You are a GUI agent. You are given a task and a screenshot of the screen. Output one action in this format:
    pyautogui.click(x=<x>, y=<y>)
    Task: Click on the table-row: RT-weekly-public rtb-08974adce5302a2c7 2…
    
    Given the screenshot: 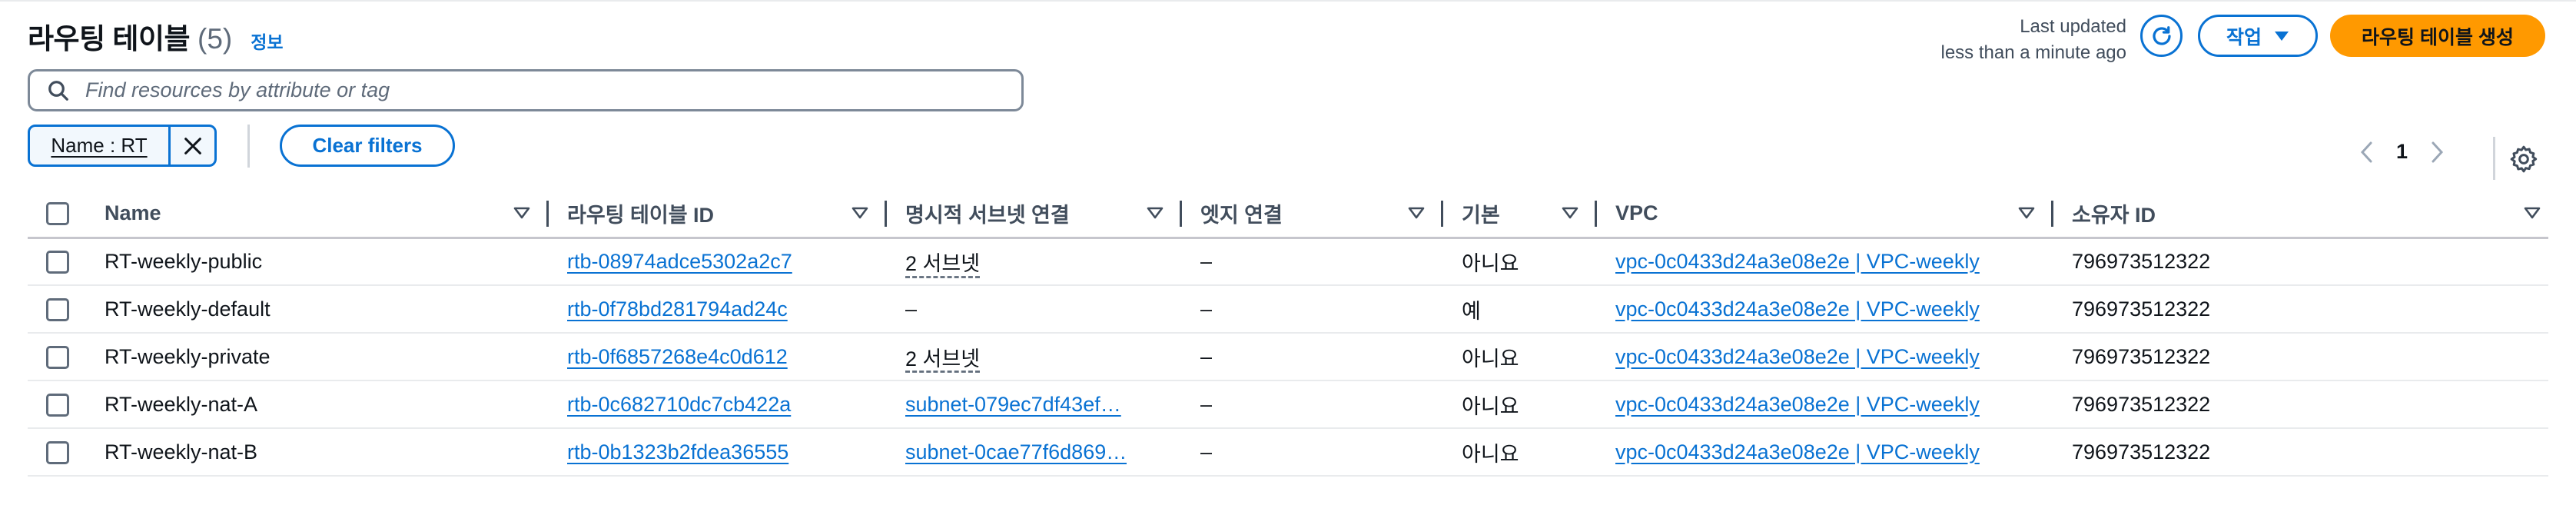 What is the action you would take?
    pyautogui.click(x=1288, y=262)
    